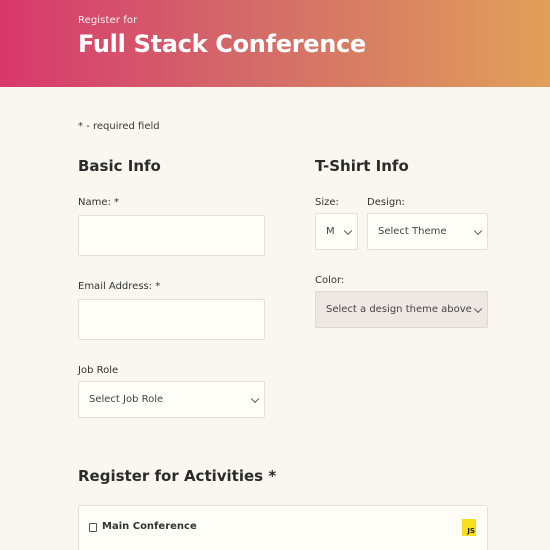 The width and height of the screenshot is (550, 550). I want to click on tshirt-info-heading: T-Shirt Info, so click(362, 166).